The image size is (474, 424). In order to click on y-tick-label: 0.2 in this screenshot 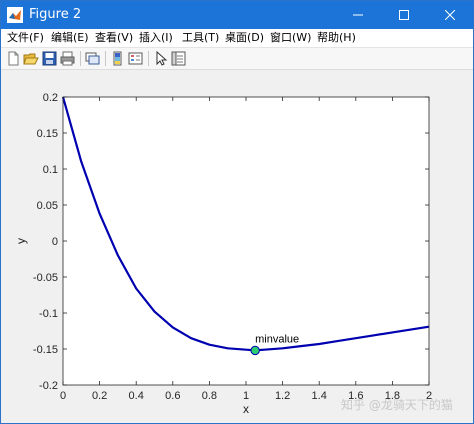, I will do `click(50, 98)`.